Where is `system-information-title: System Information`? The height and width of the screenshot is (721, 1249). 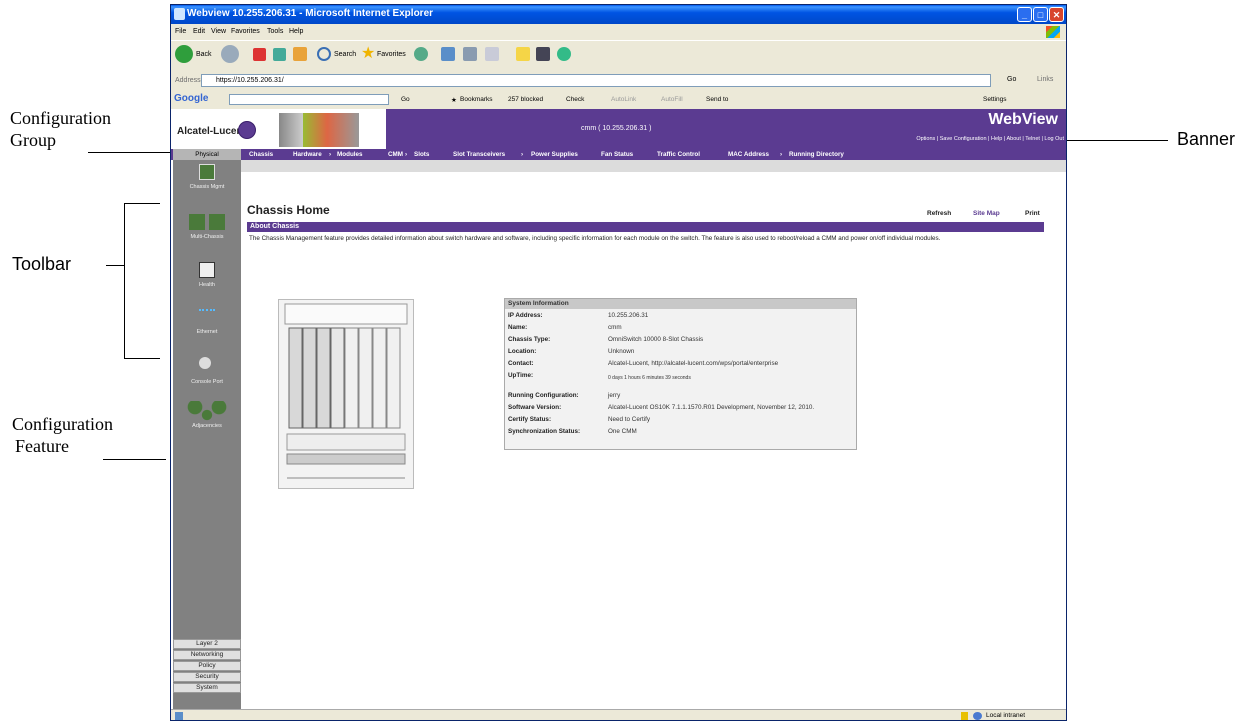
system-information-title: System Information is located at coordinates (538, 303).